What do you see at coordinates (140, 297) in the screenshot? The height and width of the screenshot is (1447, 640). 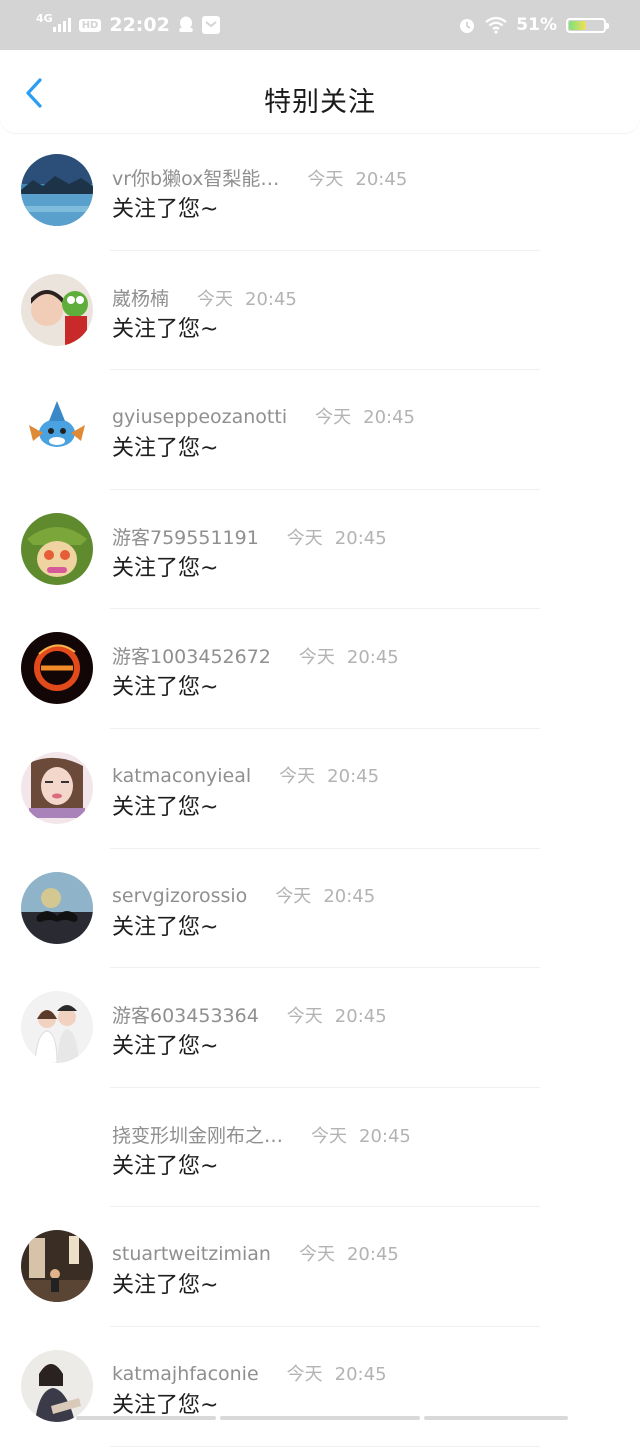 I see `user-name: 崴杨楠` at bounding box center [140, 297].